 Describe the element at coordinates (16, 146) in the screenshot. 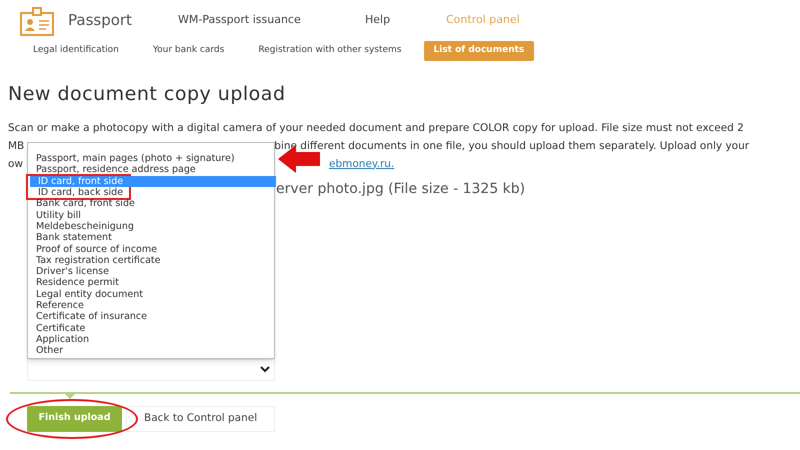

I see `instruction-text: MB` at that location.